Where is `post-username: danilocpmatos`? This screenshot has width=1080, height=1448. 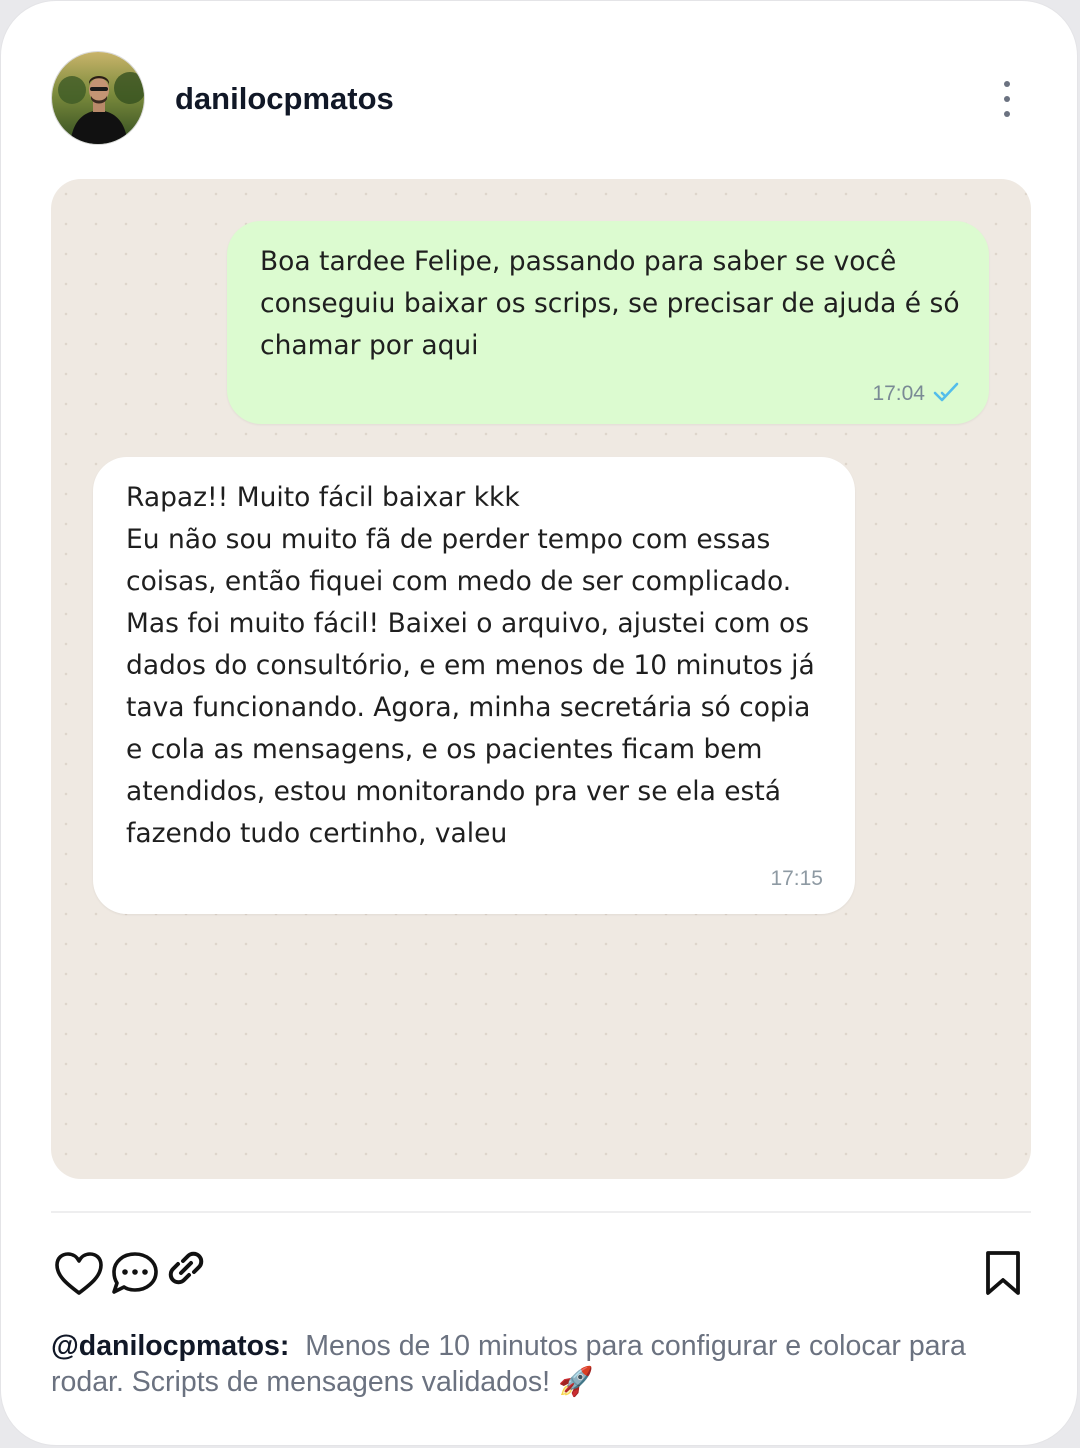 post-username: danilocpmatos is located at coordinates (284, 99).